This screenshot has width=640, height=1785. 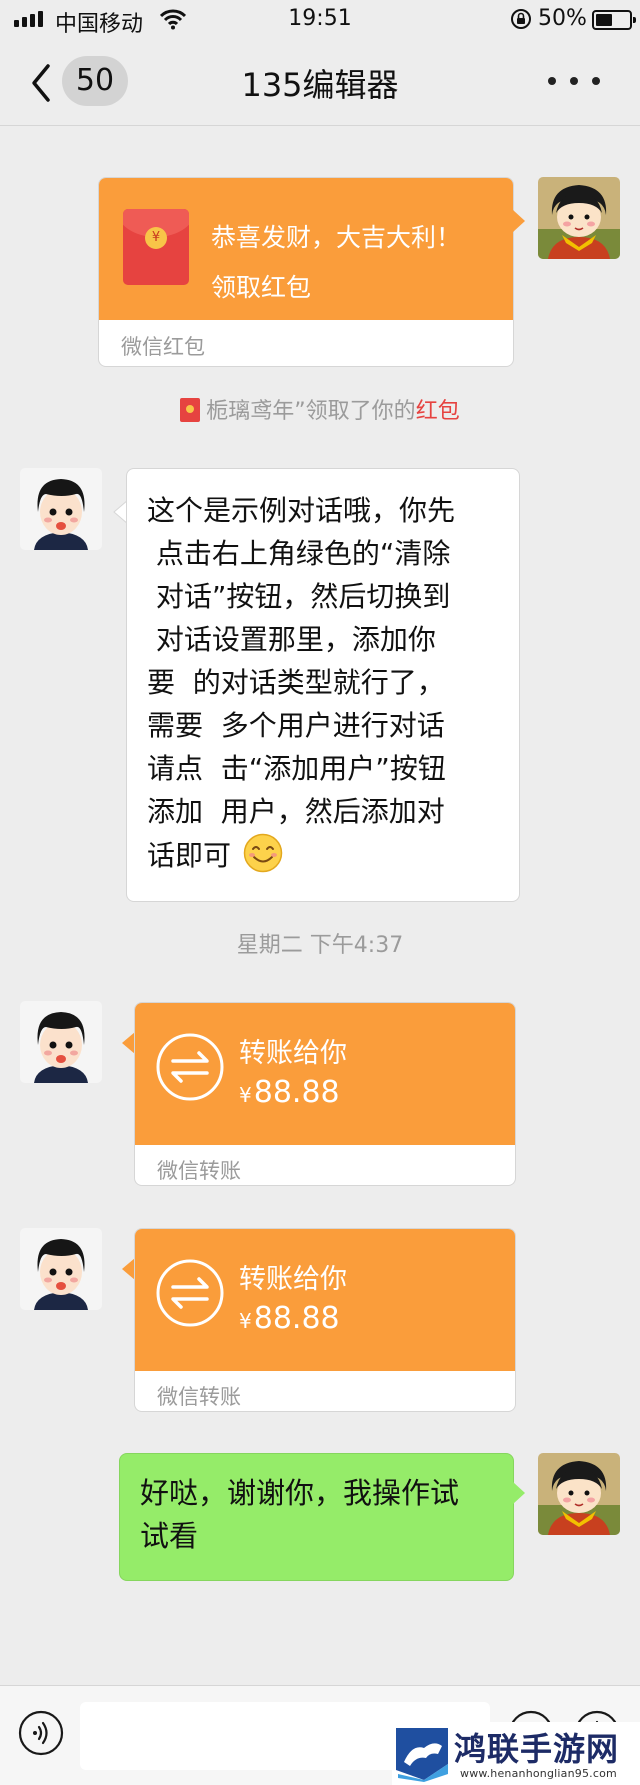 I want to click on red-packet-small-icon, so click(x=190, y=410).